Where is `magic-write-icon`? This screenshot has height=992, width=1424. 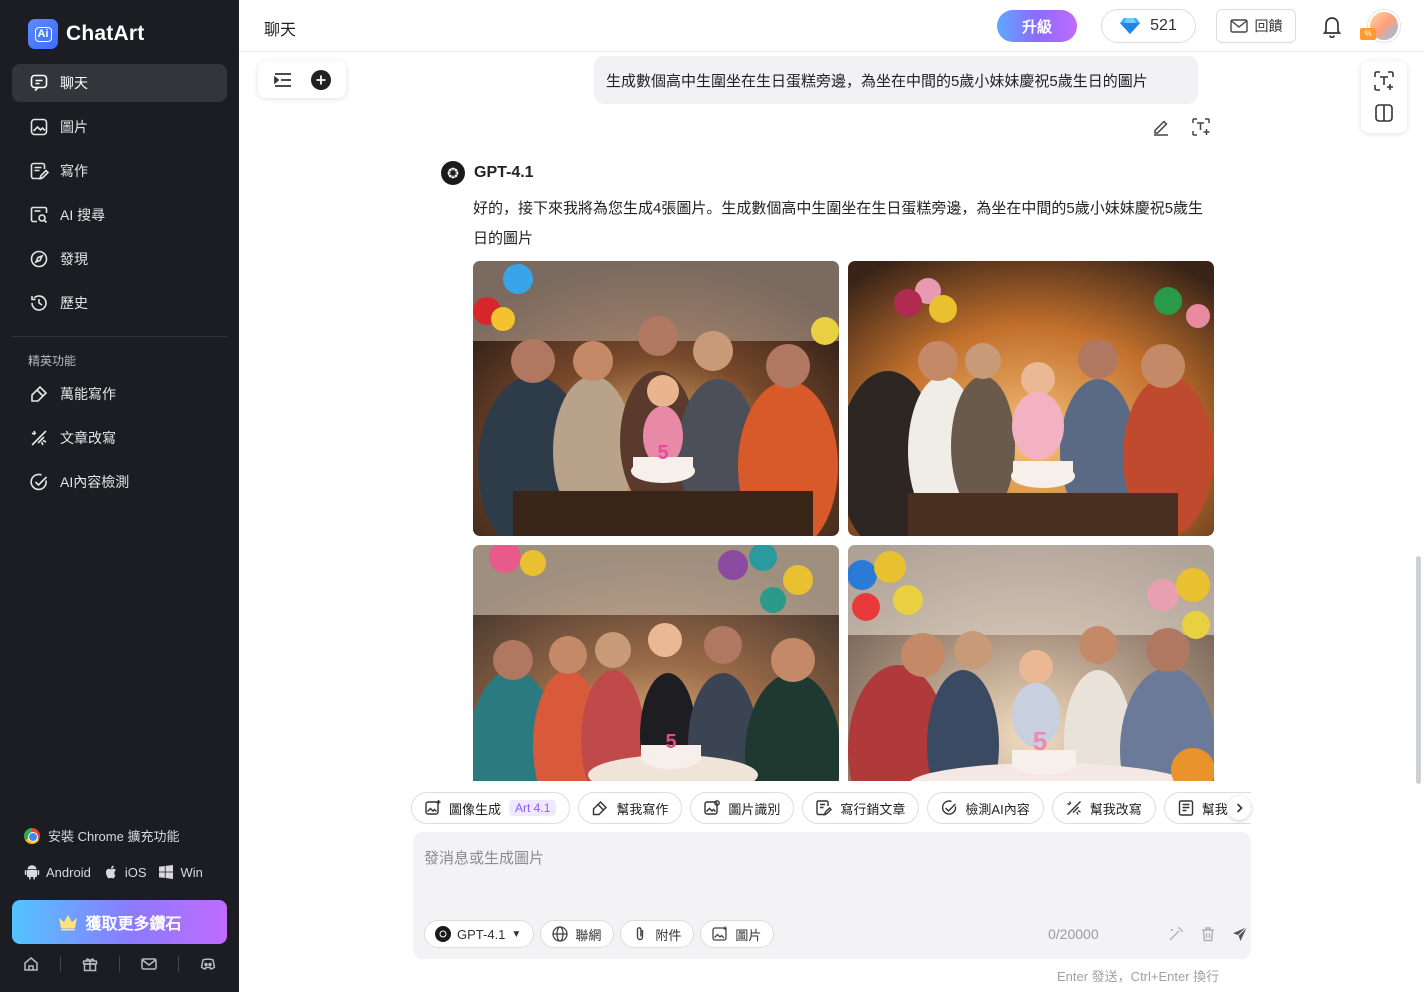 magic-write-icon is located at coordinates (39, 393).